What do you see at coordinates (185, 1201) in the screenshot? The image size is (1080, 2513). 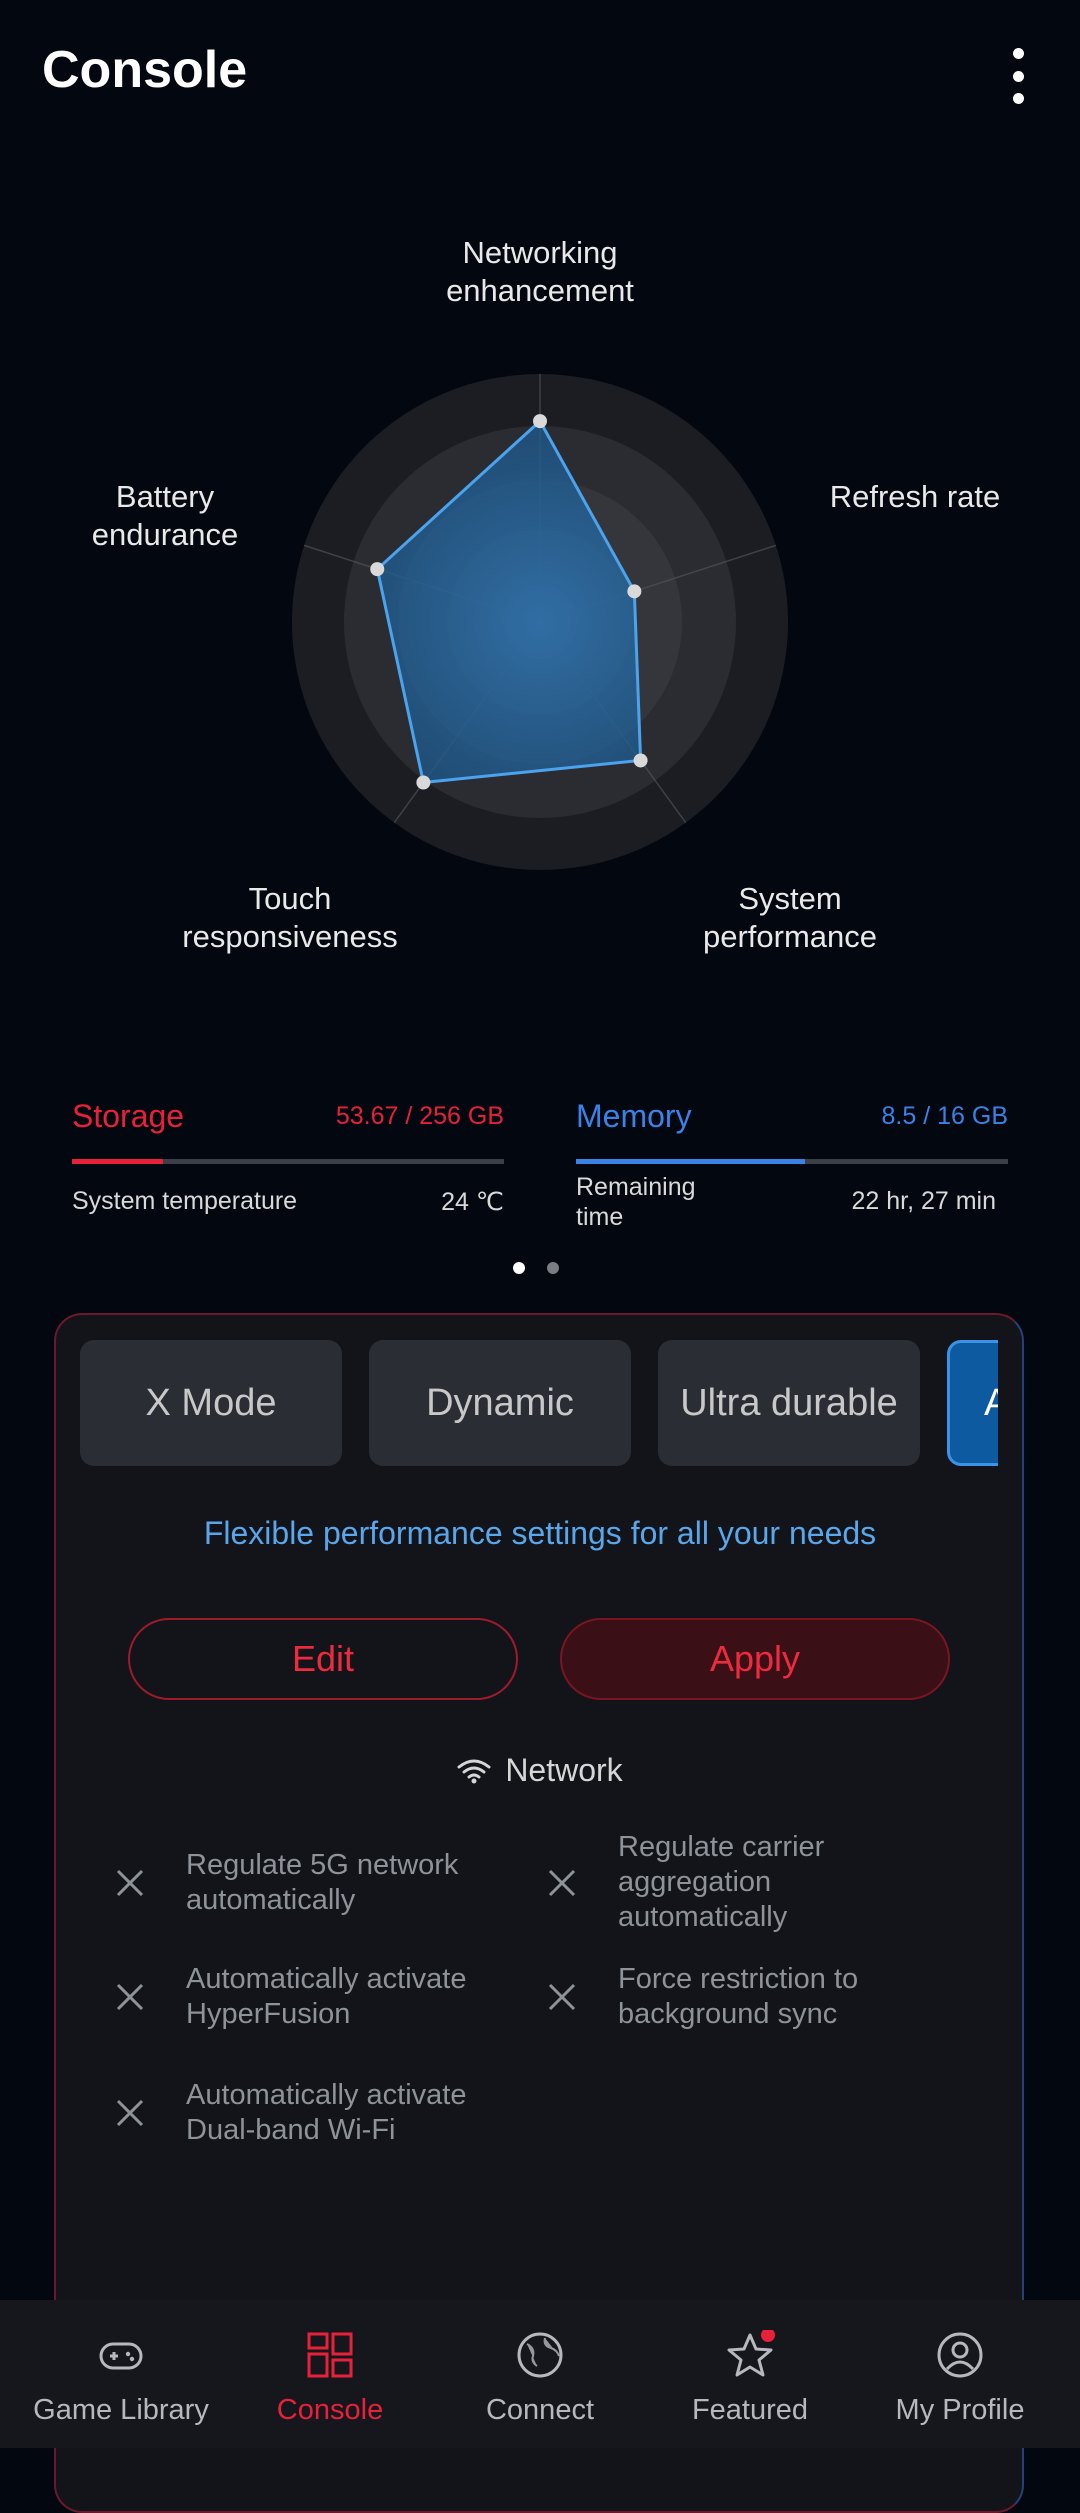 I see `temperature-label: System temperature` at bounding box center [185, 1201].